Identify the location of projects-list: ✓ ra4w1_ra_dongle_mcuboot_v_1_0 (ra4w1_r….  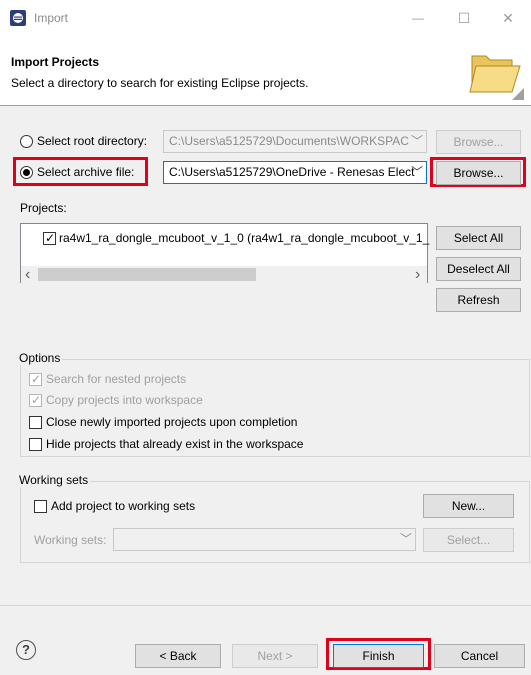
(225, 253).